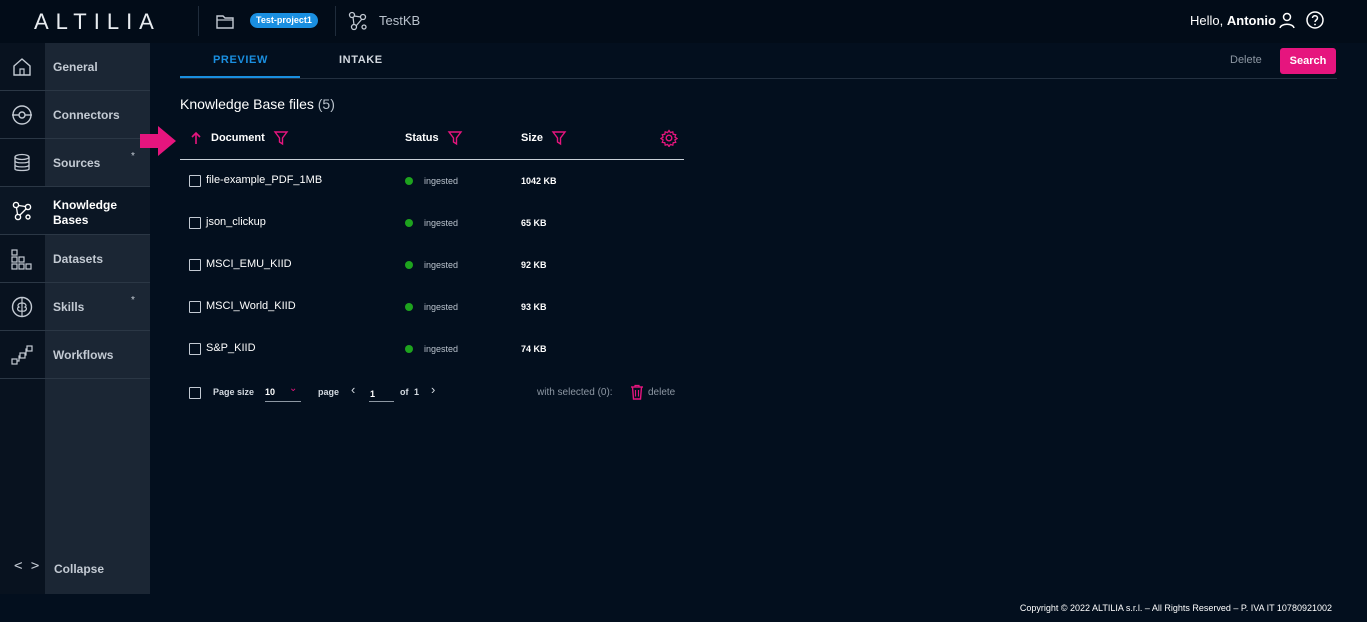 This screenshot has width=1367, height=622. I want to click on sidebar-item-label: Skills, so click(69, 307).